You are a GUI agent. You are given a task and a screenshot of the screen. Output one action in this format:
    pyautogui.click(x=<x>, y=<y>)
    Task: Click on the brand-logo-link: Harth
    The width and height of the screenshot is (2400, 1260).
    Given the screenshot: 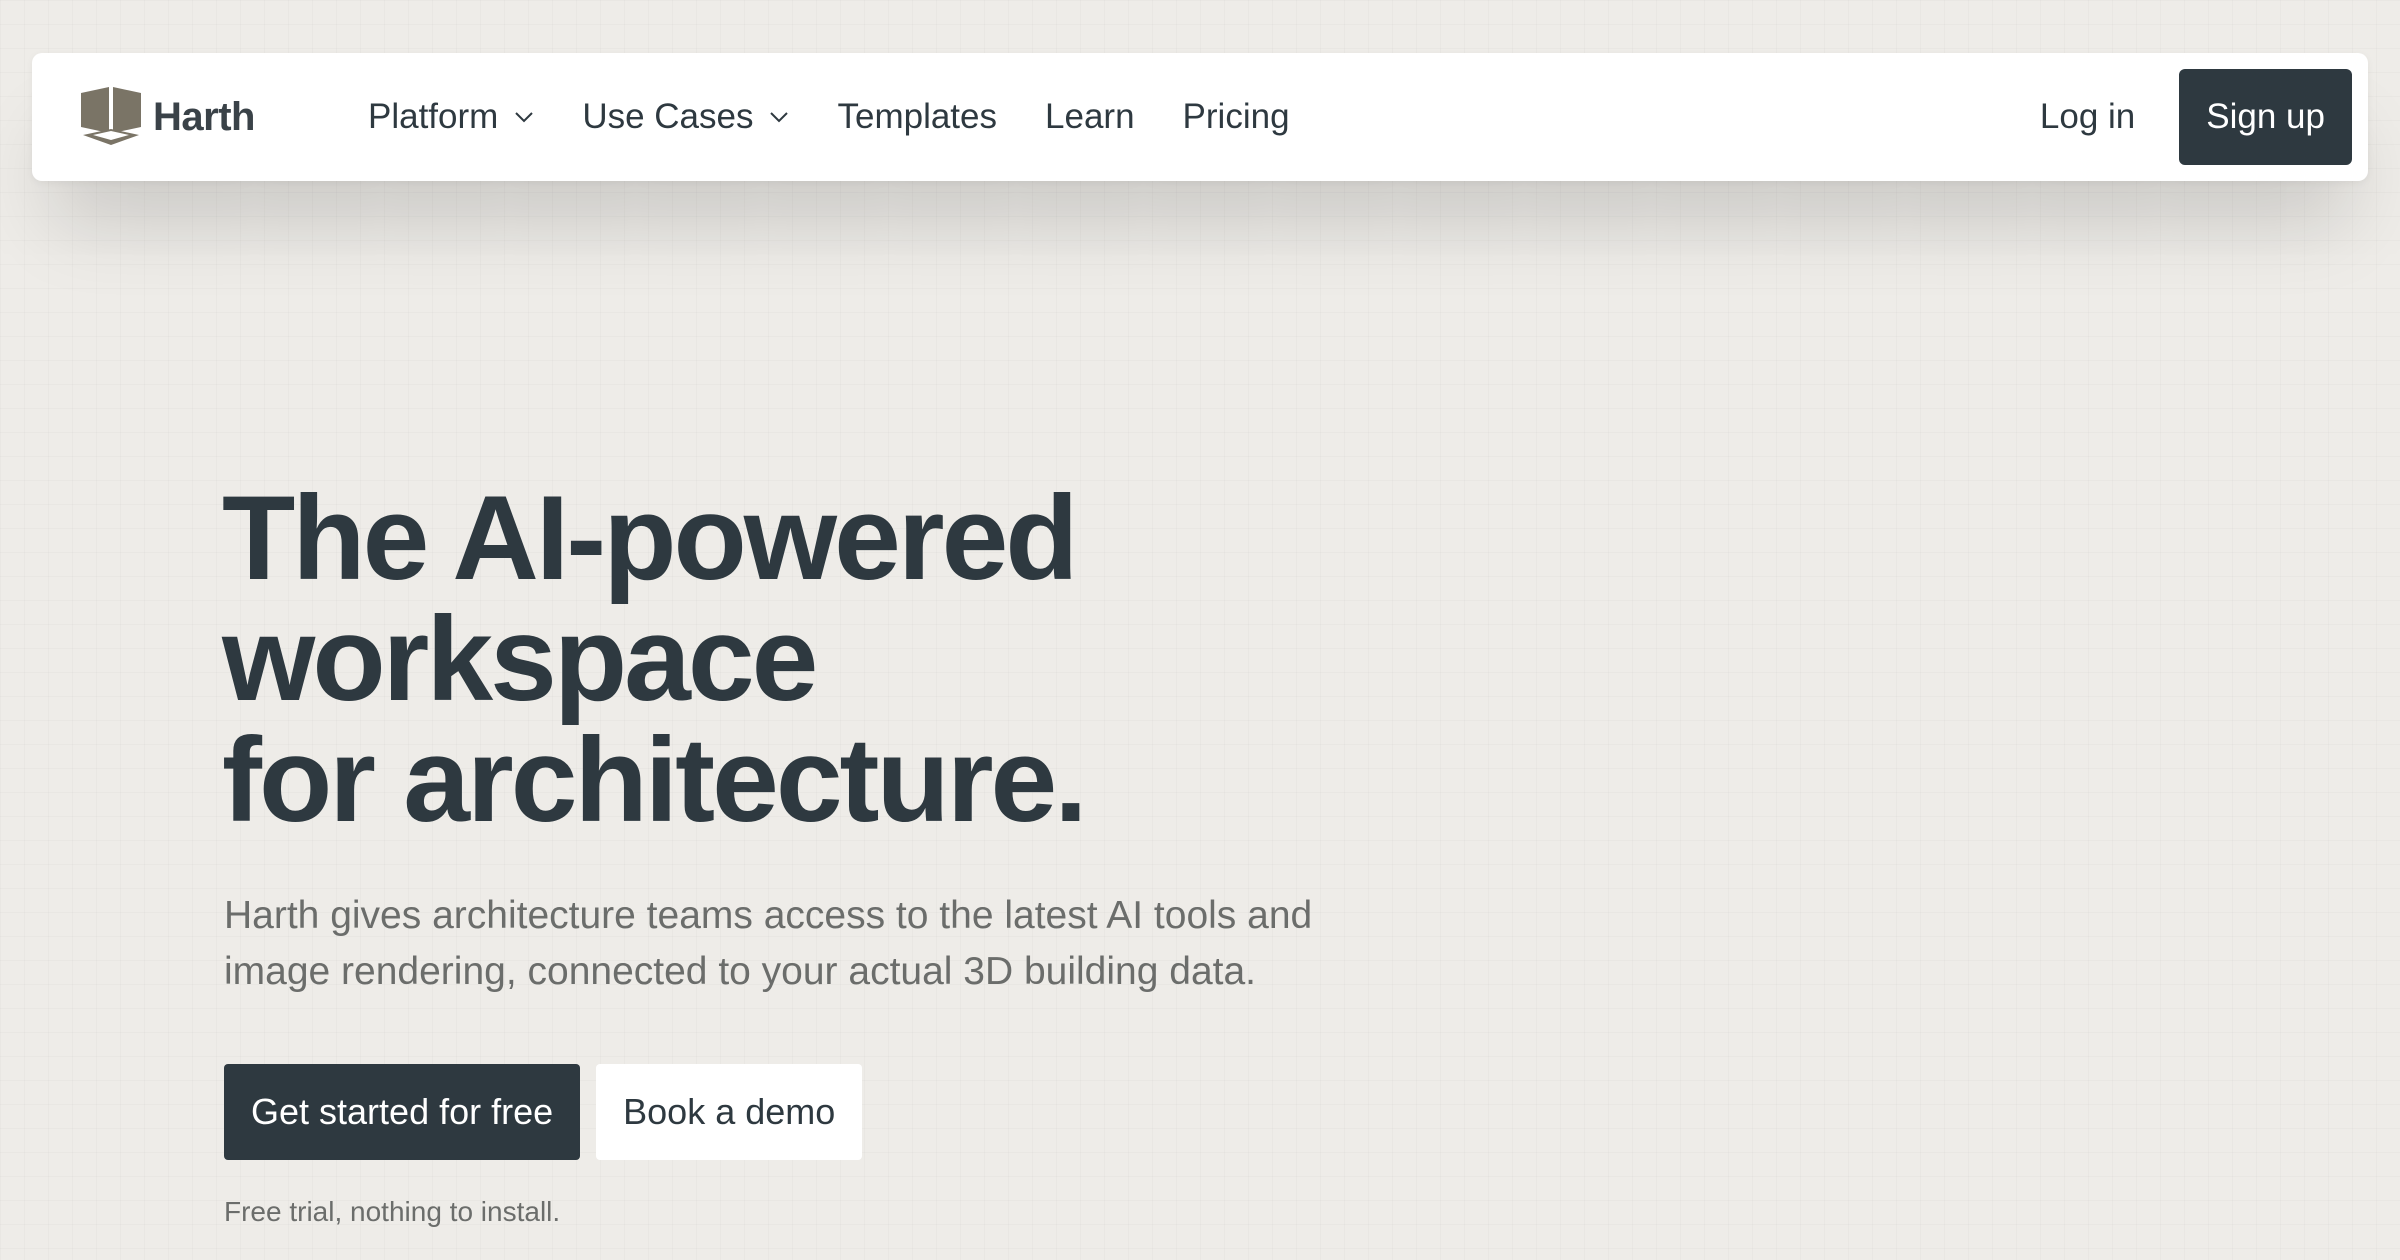 What is the action you would take?
    pyautogui.click(x=167, y=117)
    